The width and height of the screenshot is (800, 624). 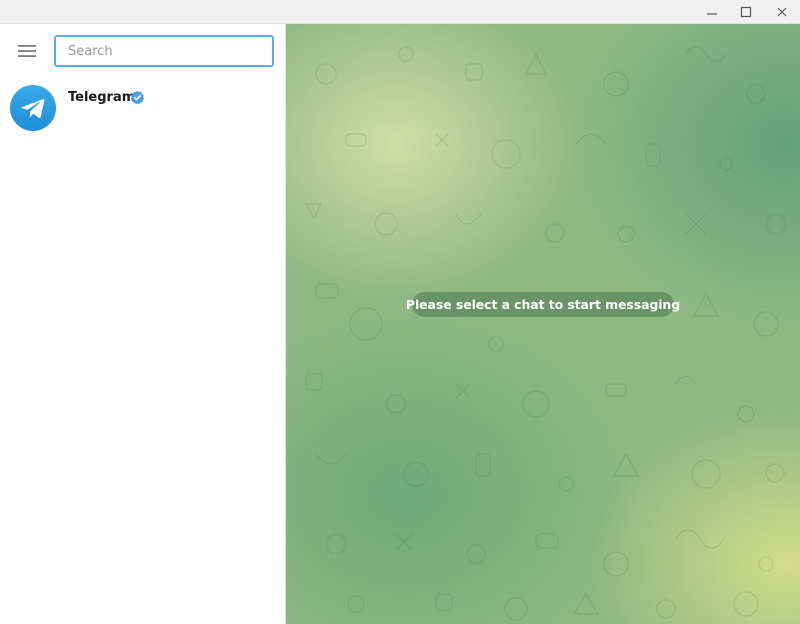 I want to click on maximize-button, so click(x=746, y=12).